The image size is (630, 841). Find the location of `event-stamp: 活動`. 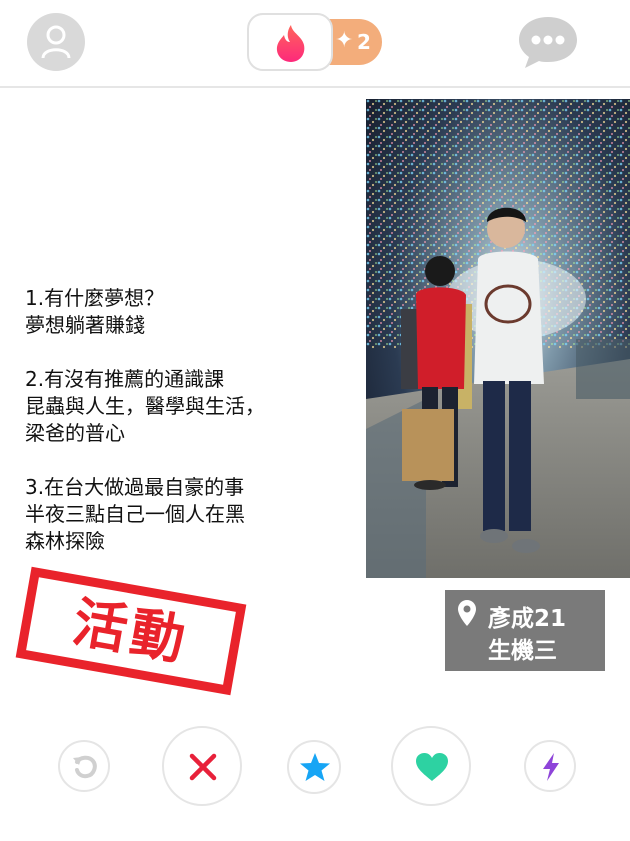

event-stamp: 活動 is located at coordinates (131, 631).